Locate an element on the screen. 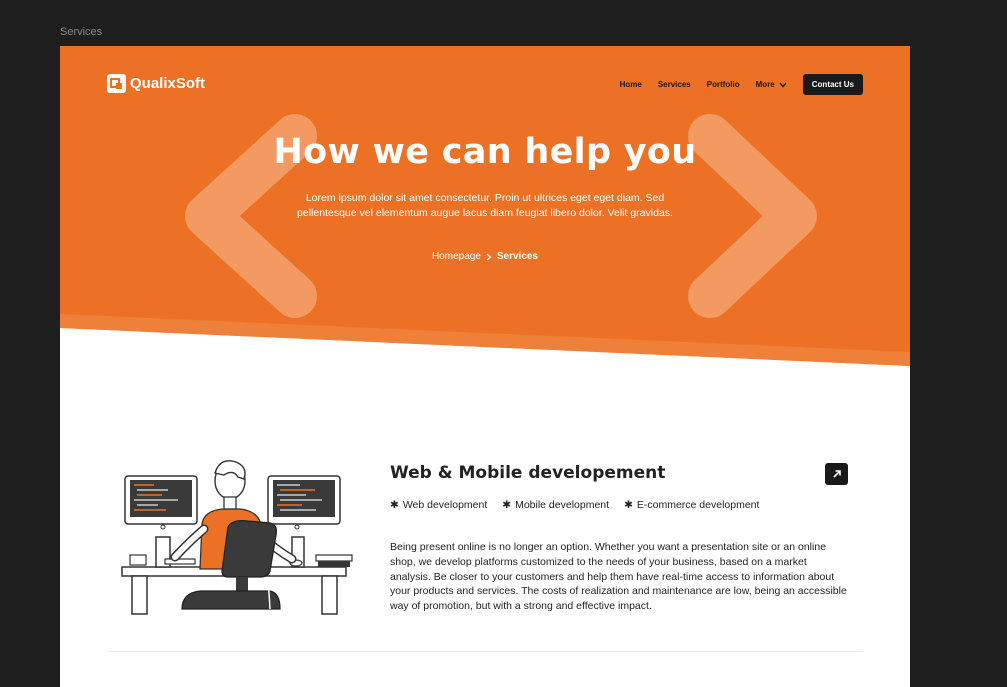  open-service-button is located at coordinates (836, 474).